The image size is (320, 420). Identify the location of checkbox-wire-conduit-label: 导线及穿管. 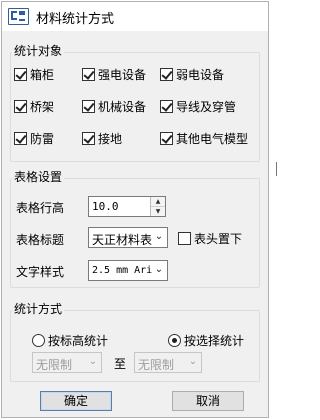
(206, 106).